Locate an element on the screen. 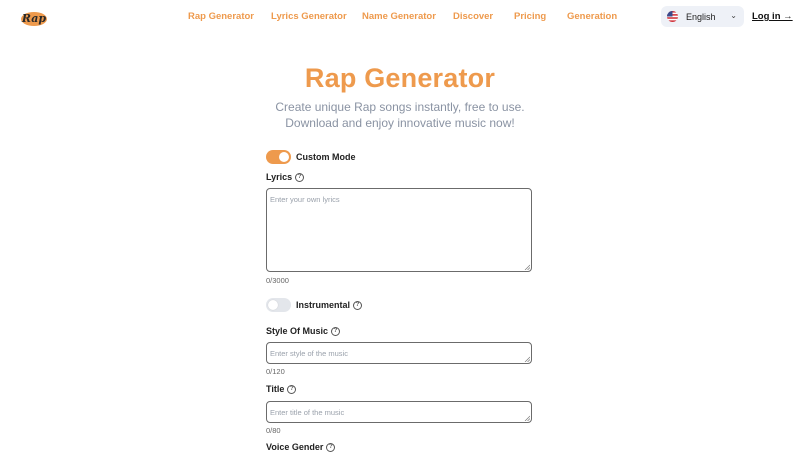  nav-name-generator: Name Generator is located at coordinates (399, 16).